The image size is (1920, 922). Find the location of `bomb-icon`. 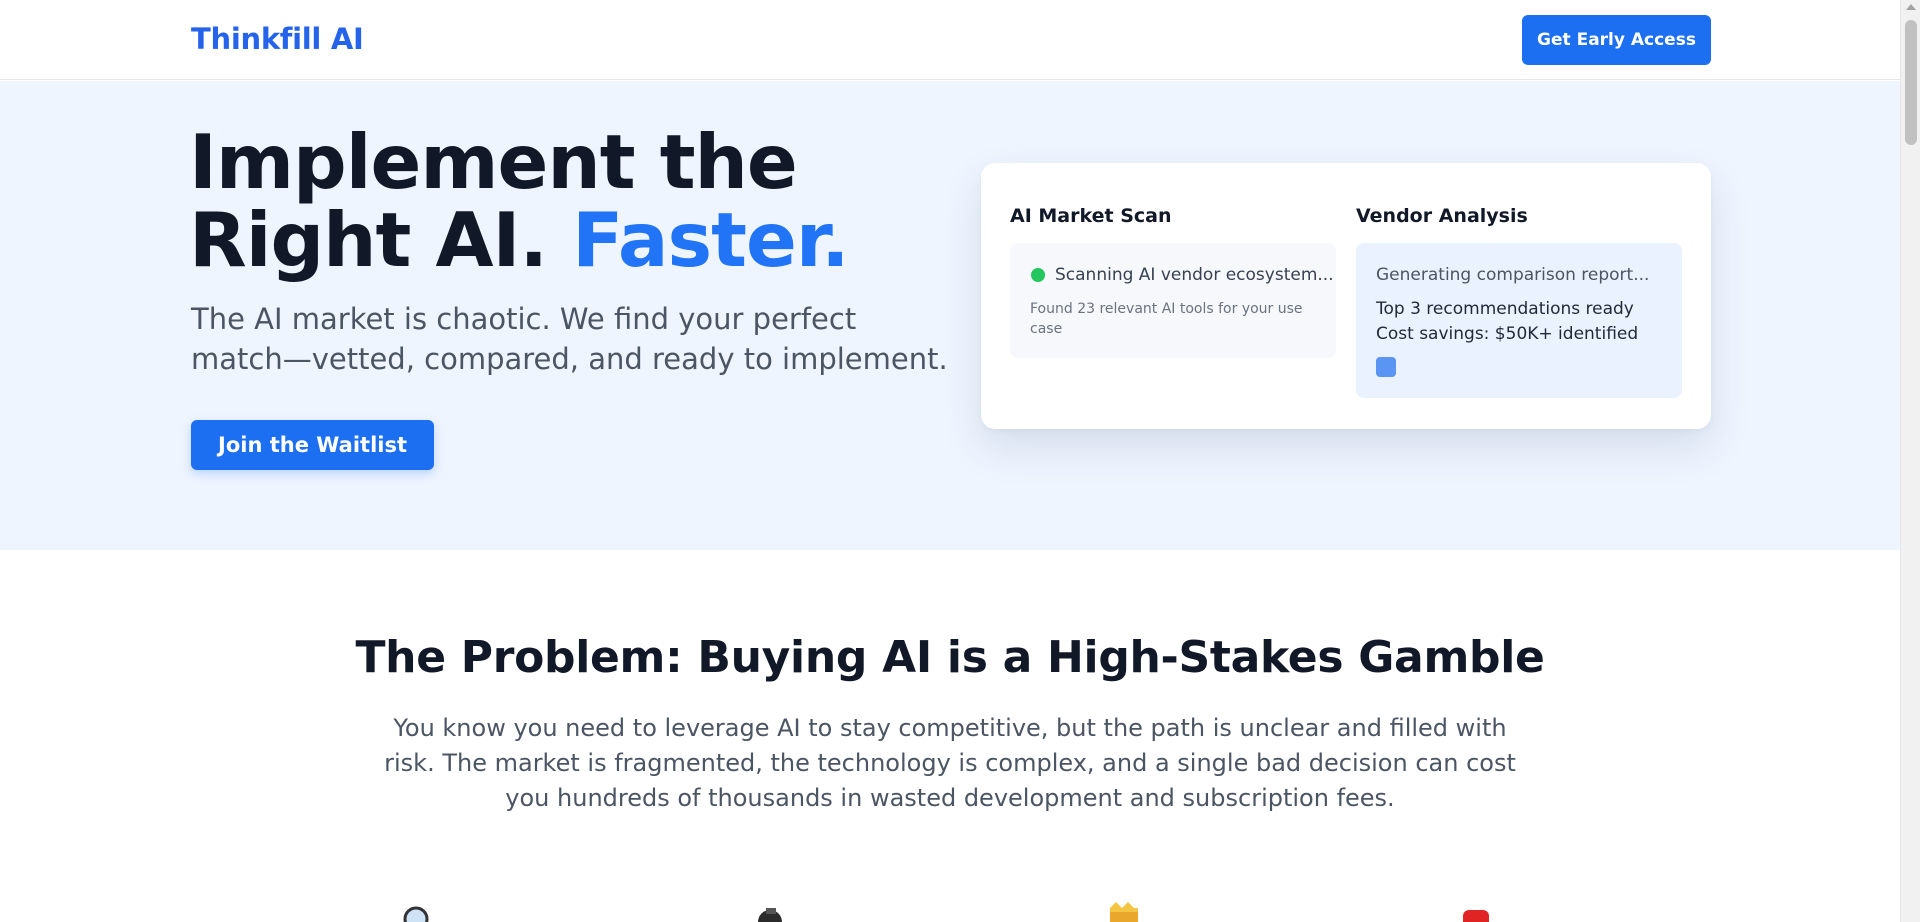

bomb-icon is located at coordinates (770, 912).